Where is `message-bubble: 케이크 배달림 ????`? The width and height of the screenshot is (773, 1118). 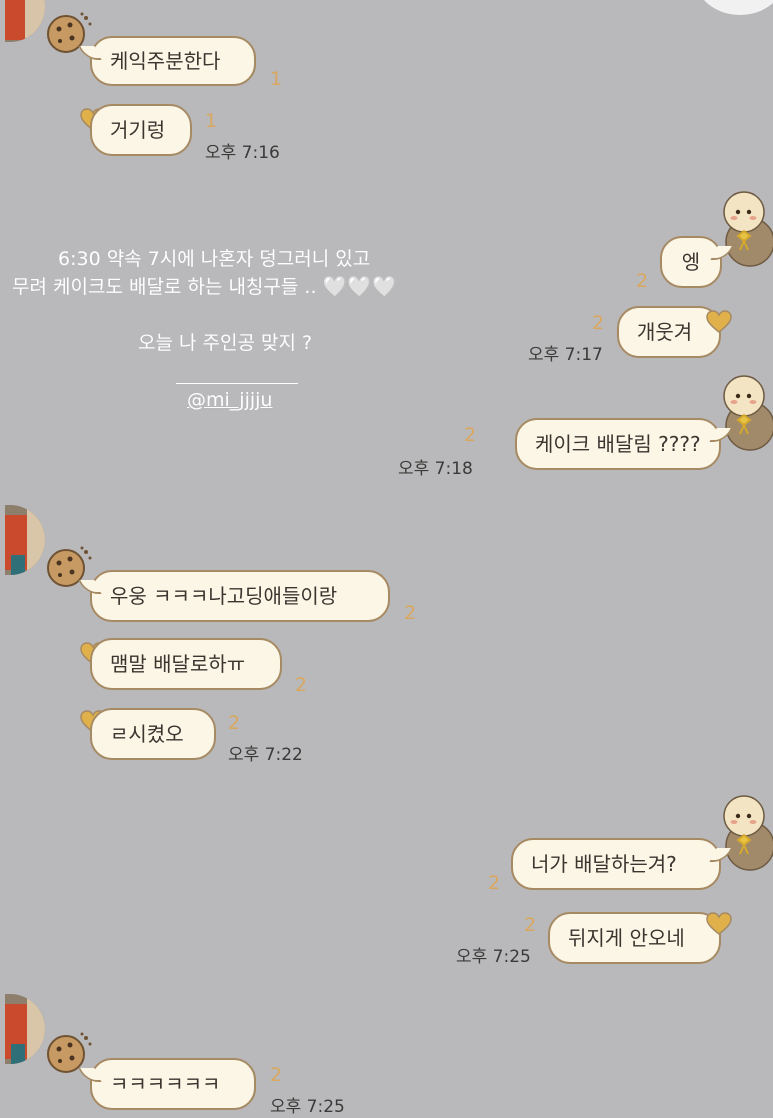
message-bubble: 케이크 배달림 ???? is located at coordinates (618, 444).